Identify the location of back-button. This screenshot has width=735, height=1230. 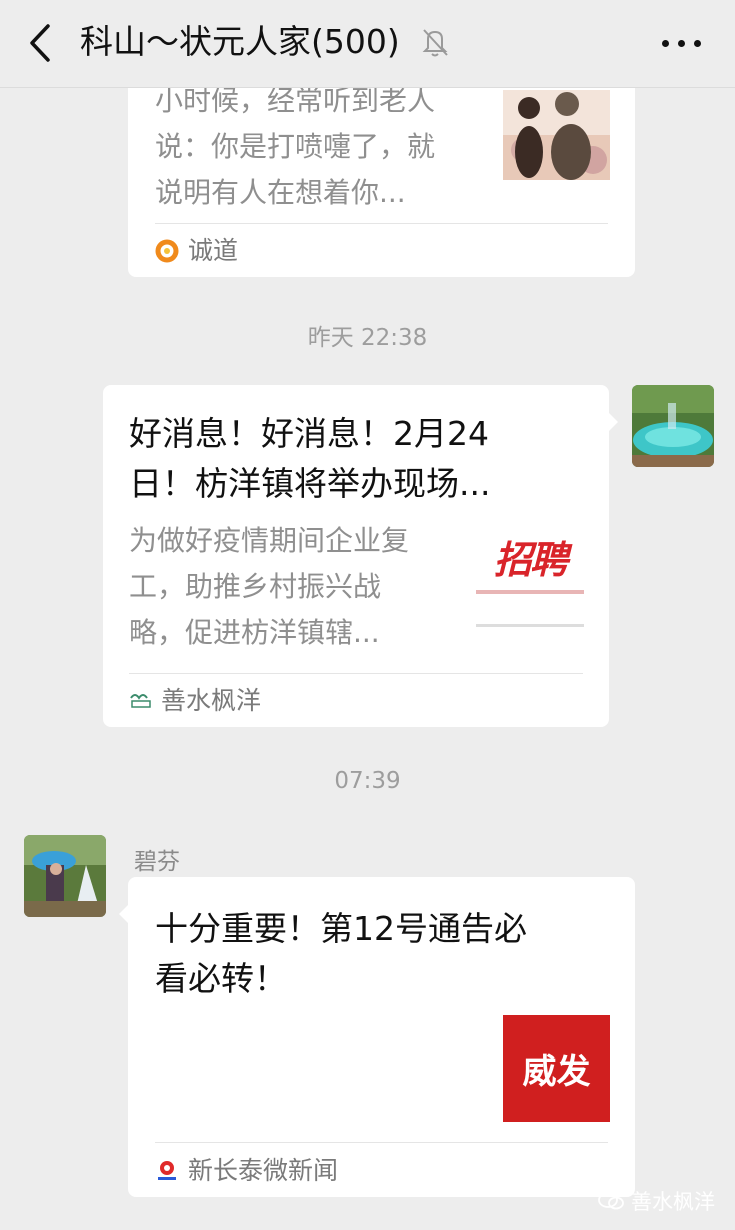
(40, 43).